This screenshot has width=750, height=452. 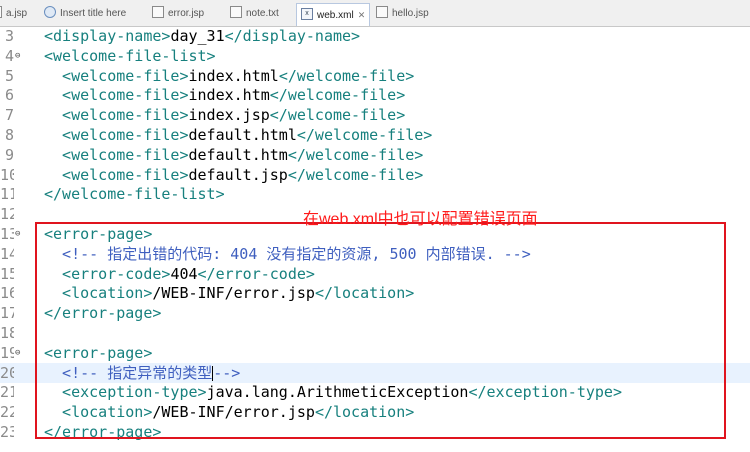 I want to click on line-number: 13, so click(x=7, y=234).